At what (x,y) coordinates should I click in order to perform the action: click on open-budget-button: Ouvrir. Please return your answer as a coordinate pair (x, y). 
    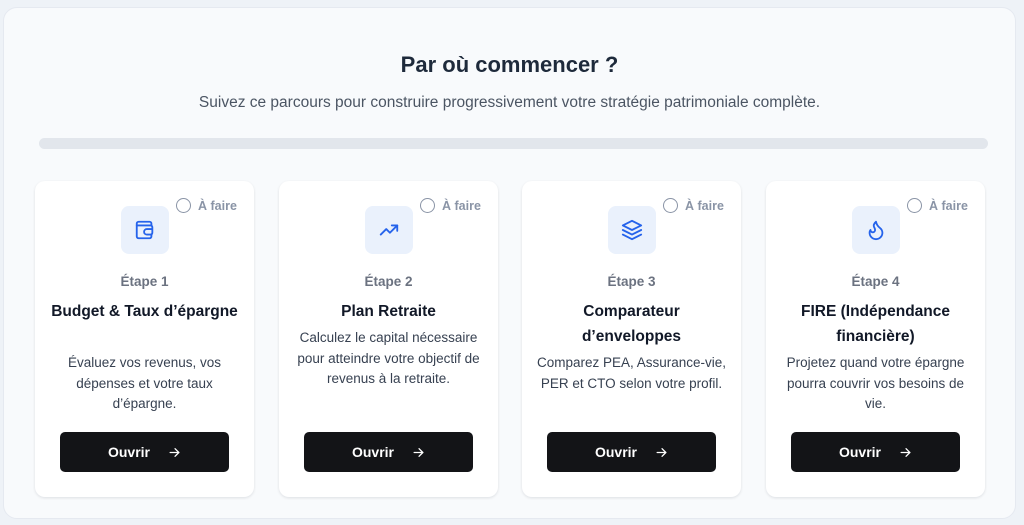
    Looking at the image, I should click on (144, 452).